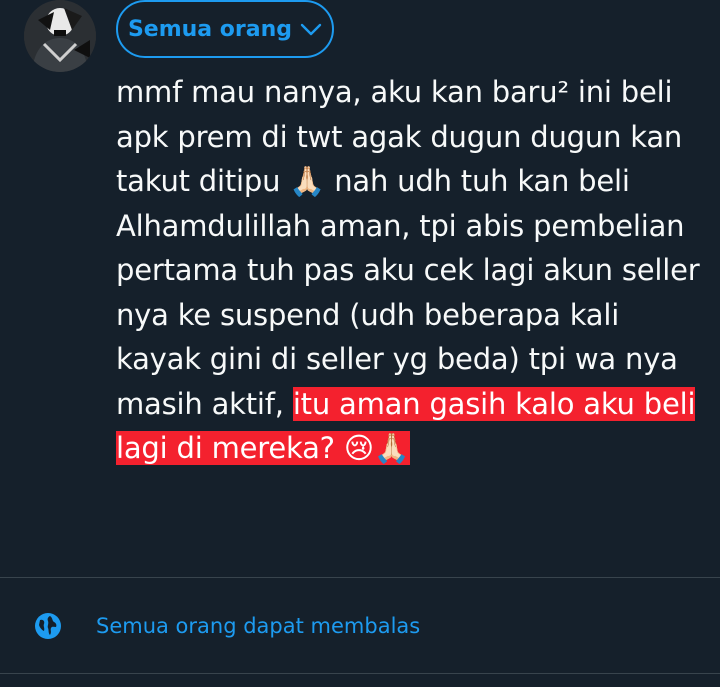 The image size is (720, 687). Describe the element at coordinates (368, 314) in the screenshot. I see `tweet-text-line: nya ke suspend (udh beberapa kali` at that location.